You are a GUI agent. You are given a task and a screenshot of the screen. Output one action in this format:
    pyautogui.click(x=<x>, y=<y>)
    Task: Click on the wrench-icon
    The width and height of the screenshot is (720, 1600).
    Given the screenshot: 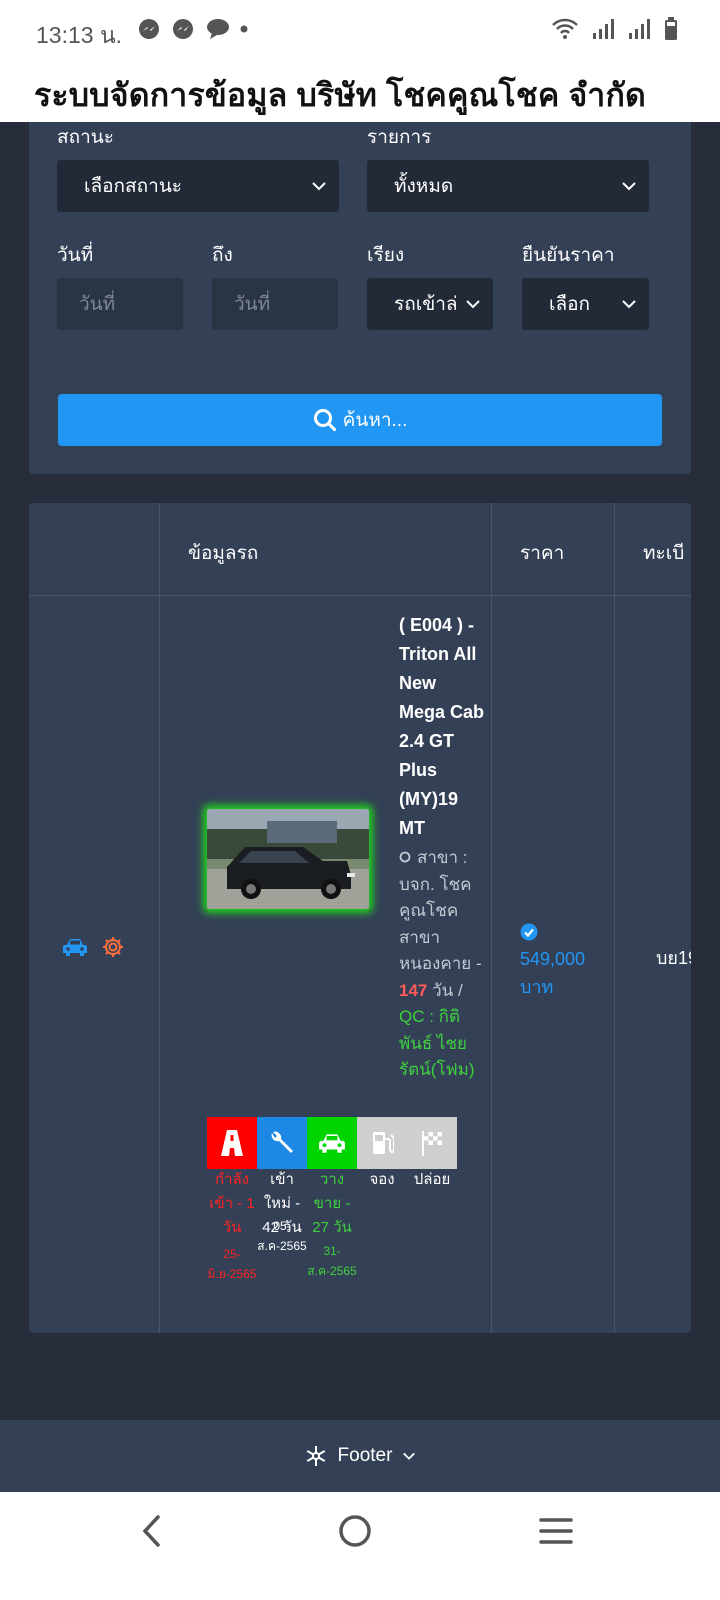 What is the action you would take?
    pyautogui.click(x=282, y=1142)
    